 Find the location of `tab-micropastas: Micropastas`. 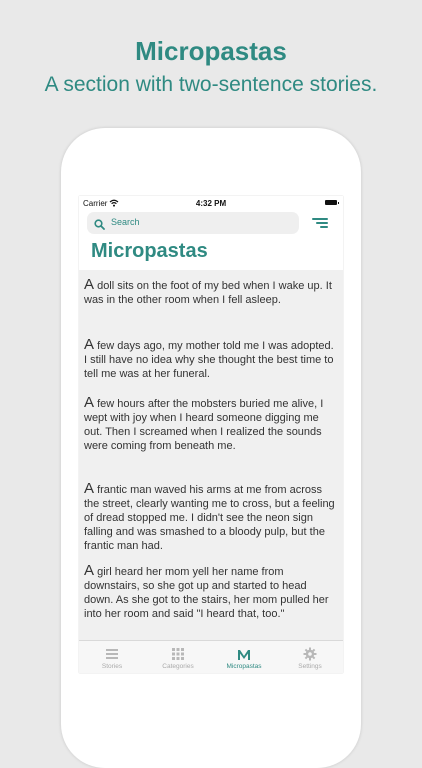

tab-micropastas: Micropastas is located at coordinates (244, 657).